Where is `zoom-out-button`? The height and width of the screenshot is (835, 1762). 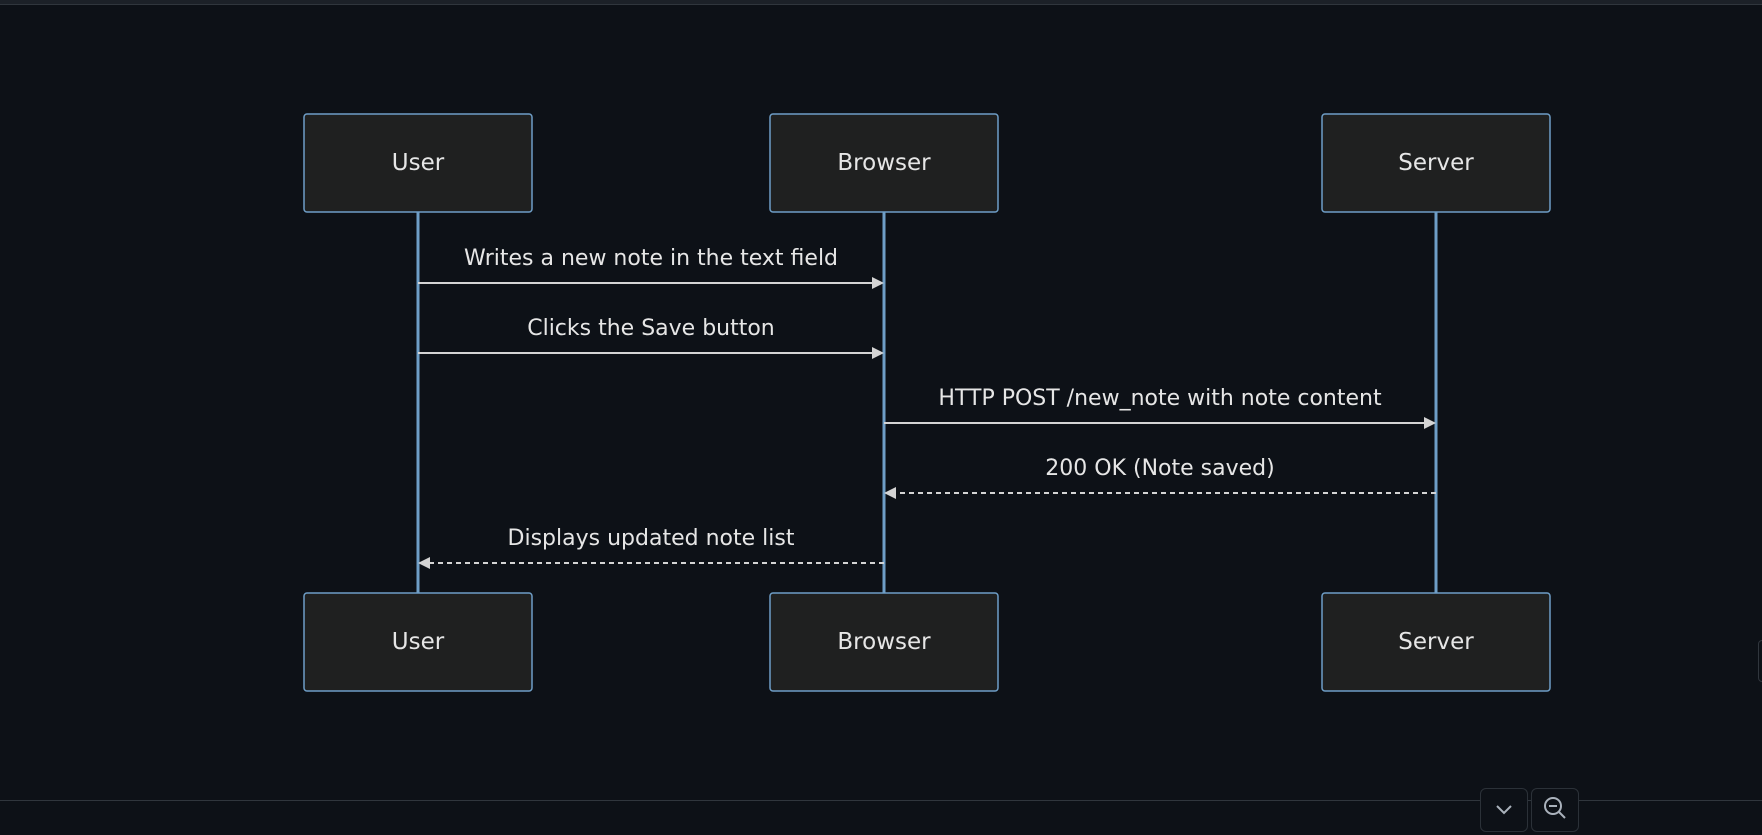
zoom-out-button is located at coordinates (1555, 810).